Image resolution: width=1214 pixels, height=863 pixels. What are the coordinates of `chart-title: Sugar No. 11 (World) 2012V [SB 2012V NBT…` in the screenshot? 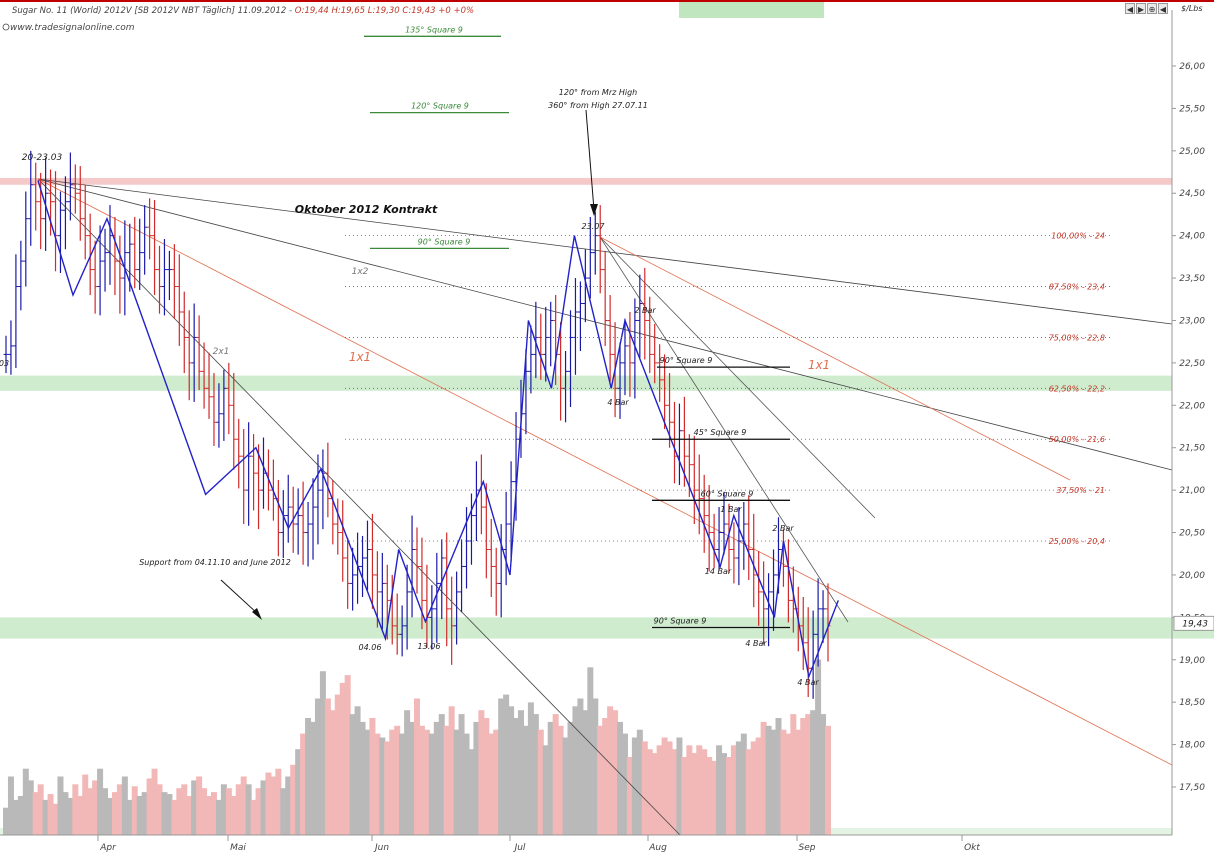 It's located at (243, 11).